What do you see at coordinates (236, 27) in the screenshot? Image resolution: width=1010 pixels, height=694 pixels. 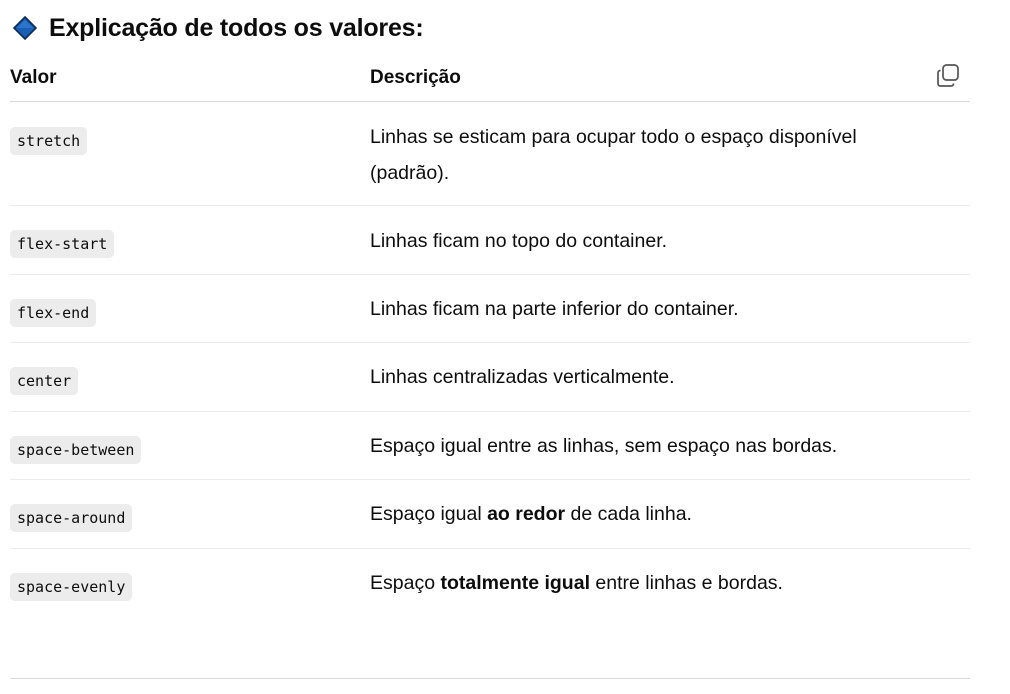 I see `section-title: Explicação de todos os valores:` at bounding box center [236, 27].